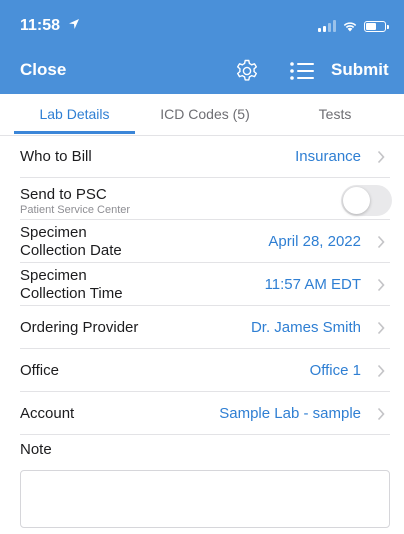  What do you see at coordinates (71, 250) in the screenshot?
I see `collection-date-label-line2: Collection Date` at bounding box center [71, 250].